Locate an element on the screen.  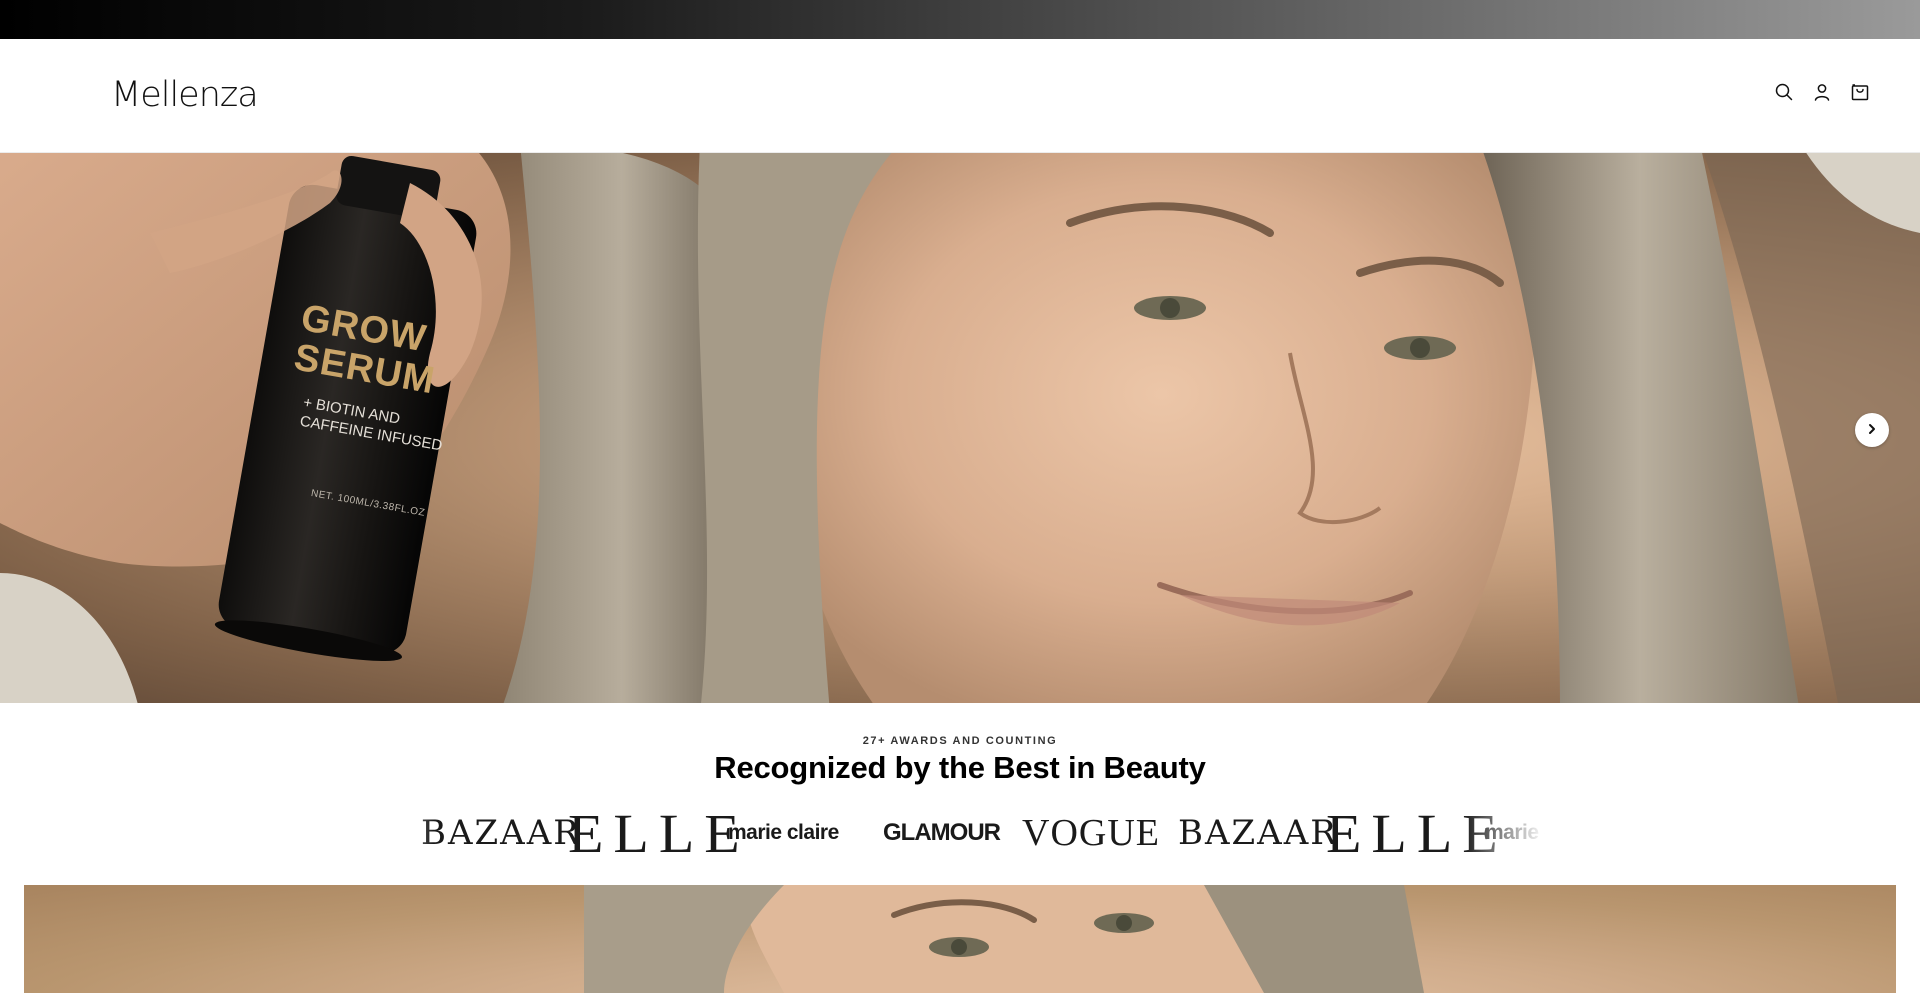
header-actions is located at coordinates (1822, 92).